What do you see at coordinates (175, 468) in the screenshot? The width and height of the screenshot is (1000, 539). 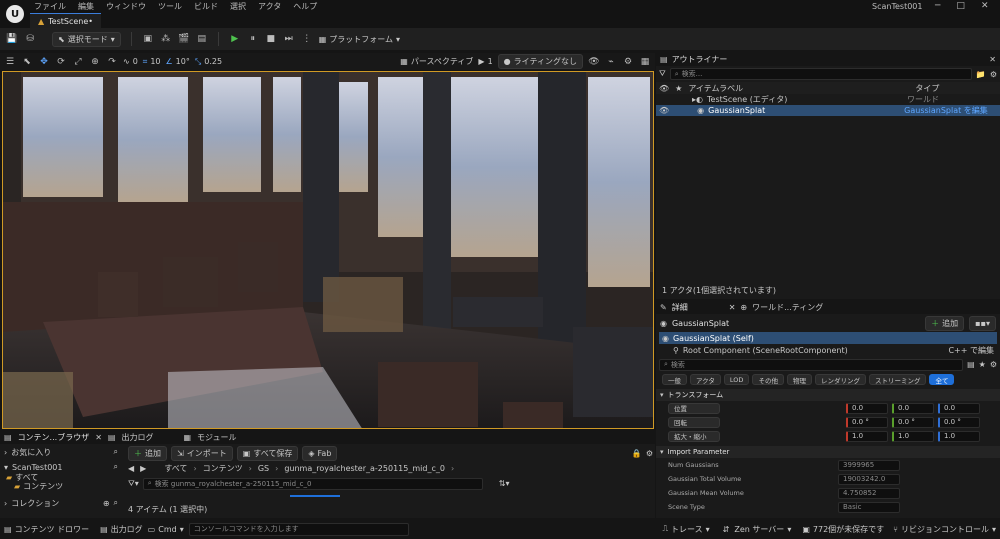 I see `path-all: すべて` at bounding box center [175, 468].